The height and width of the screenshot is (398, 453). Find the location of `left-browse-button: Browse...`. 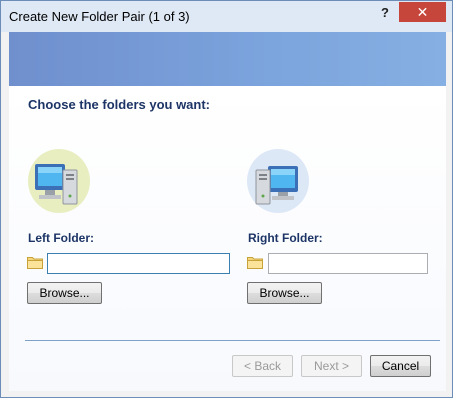

left-browse-button: Browse... is located at coordinates (64, 293).